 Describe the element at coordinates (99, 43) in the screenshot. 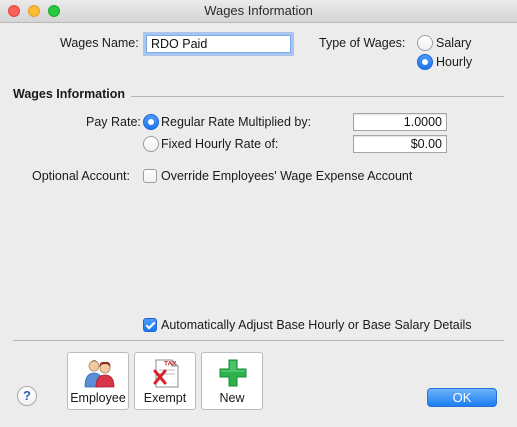

I see `wages-name-label: Wages Name:` at that location.